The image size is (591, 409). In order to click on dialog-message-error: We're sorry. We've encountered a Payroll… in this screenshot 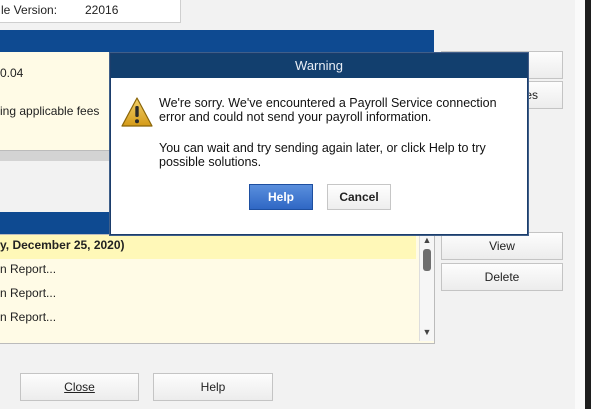, I will do `click(328, 110)`.